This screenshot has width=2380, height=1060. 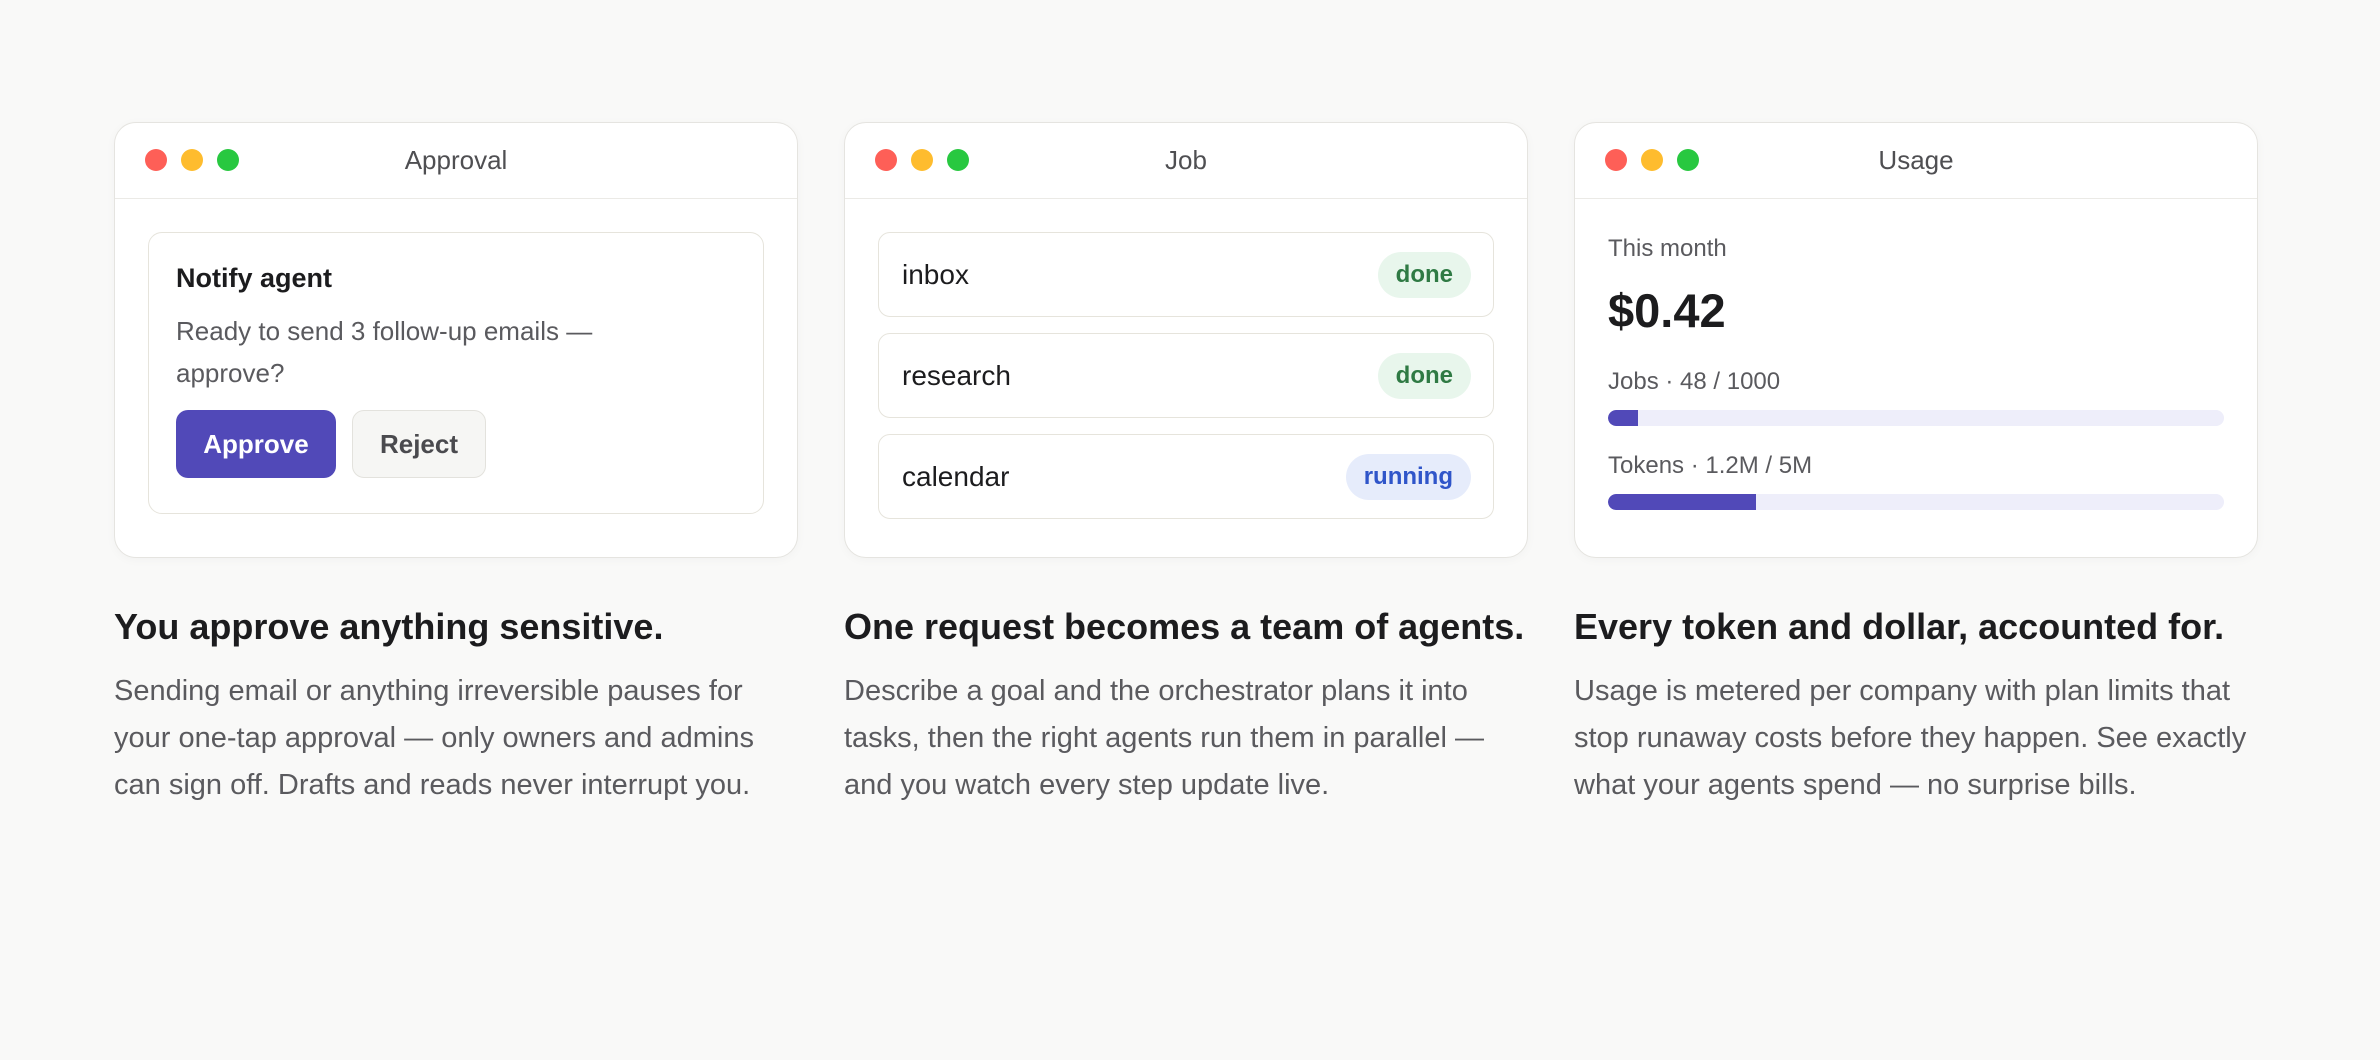 I want to click on reject-button: Reject, so click(x=419, y=444).